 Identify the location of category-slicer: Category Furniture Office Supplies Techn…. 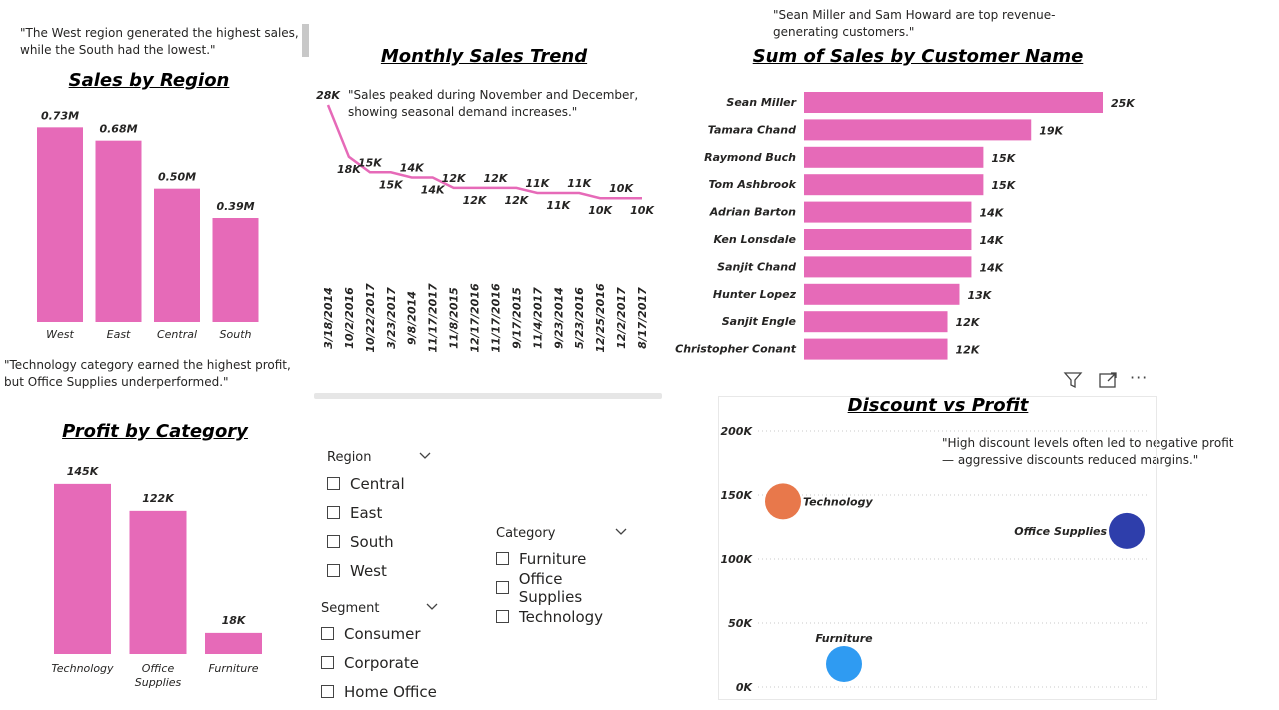
(562, 576).